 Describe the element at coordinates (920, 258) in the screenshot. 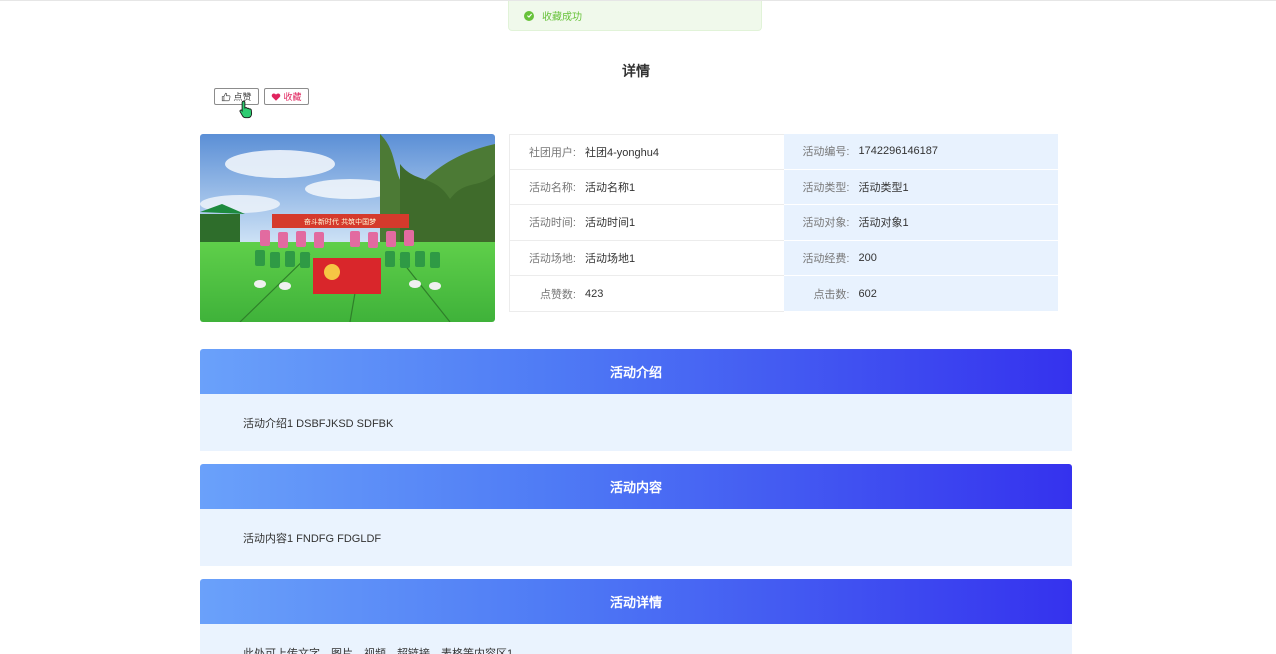

I see `info-cell-activity-budget: 活动经费: 200` at that location.